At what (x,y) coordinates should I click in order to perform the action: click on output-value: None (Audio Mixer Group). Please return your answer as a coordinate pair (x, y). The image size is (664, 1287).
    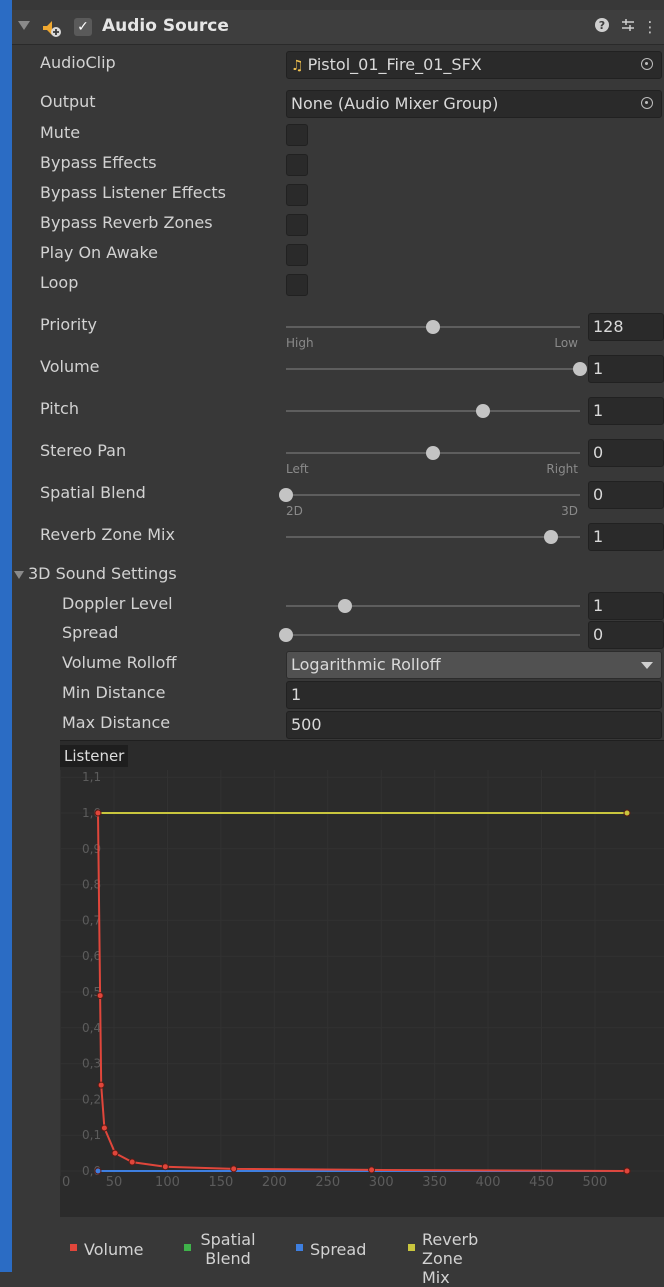
    Looking at the image, I should click on (395, 103).